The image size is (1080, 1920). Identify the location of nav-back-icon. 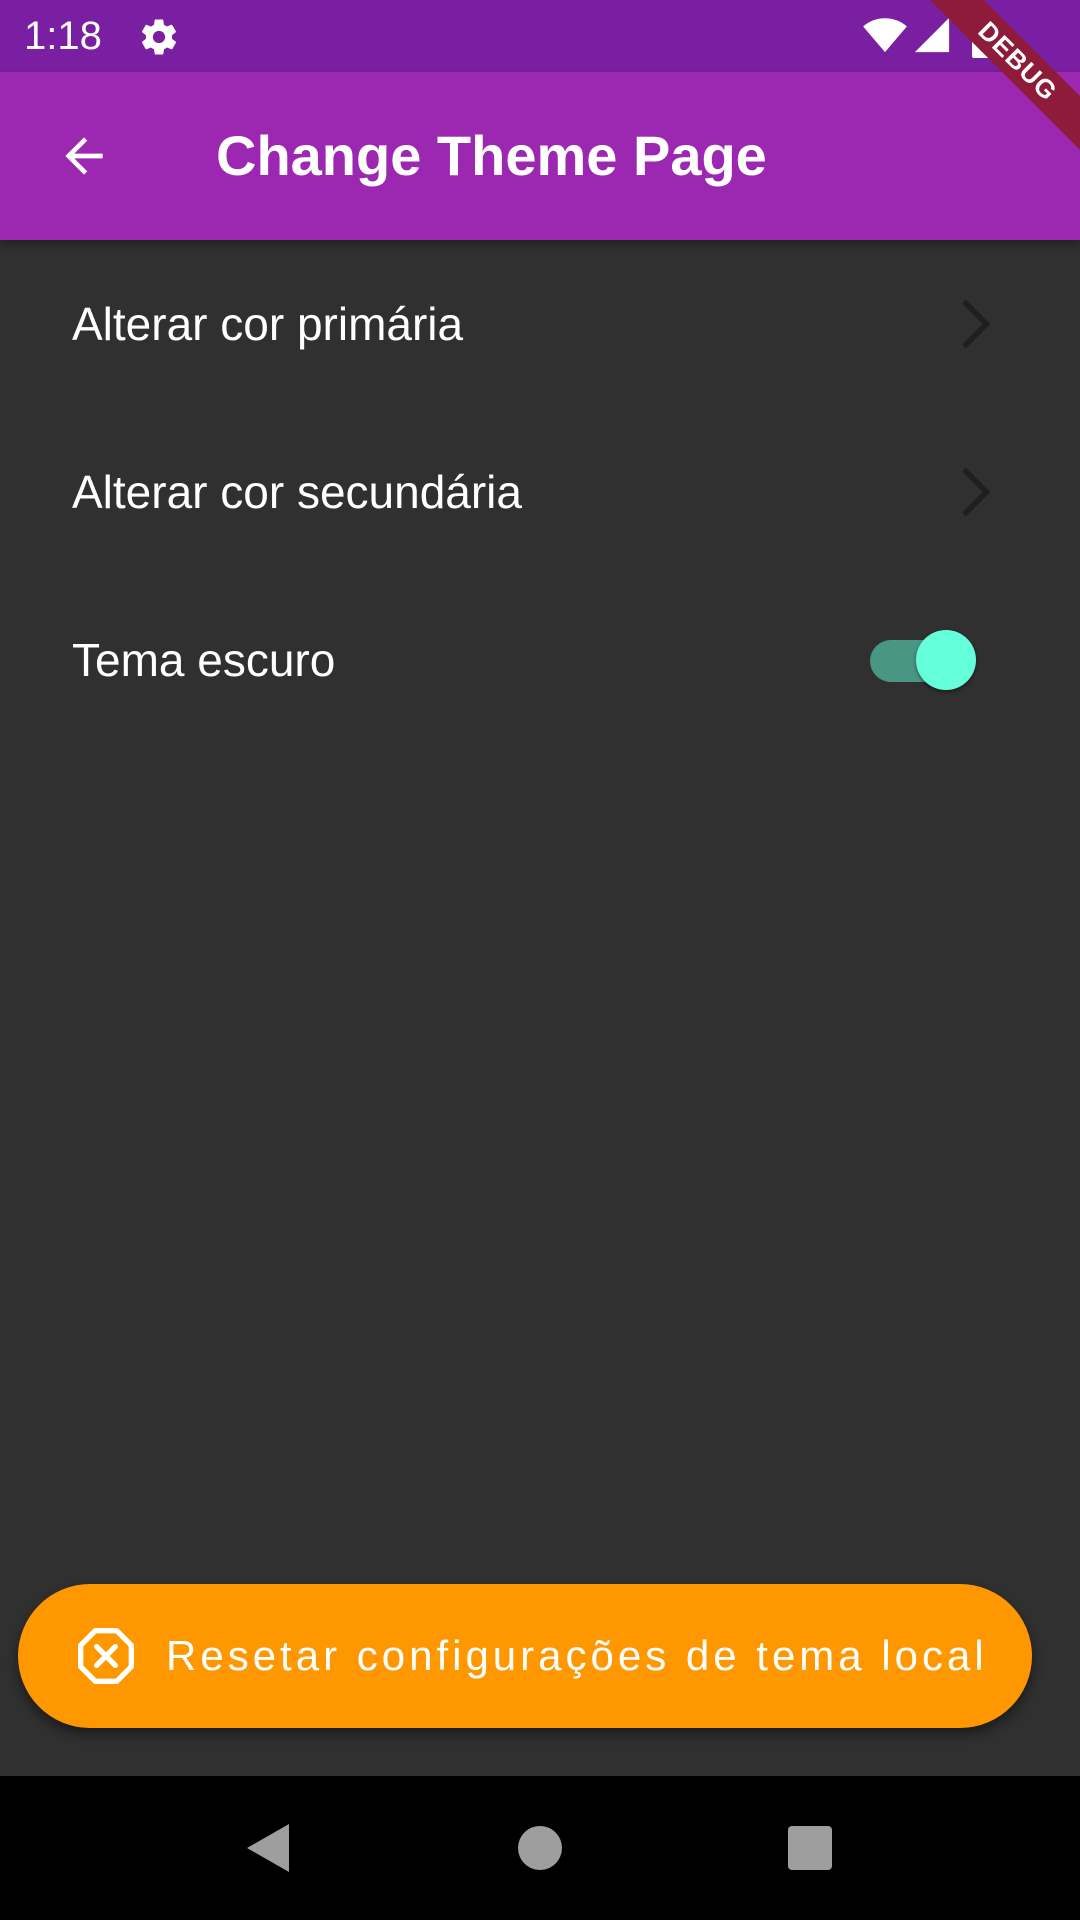
(268, 1848).